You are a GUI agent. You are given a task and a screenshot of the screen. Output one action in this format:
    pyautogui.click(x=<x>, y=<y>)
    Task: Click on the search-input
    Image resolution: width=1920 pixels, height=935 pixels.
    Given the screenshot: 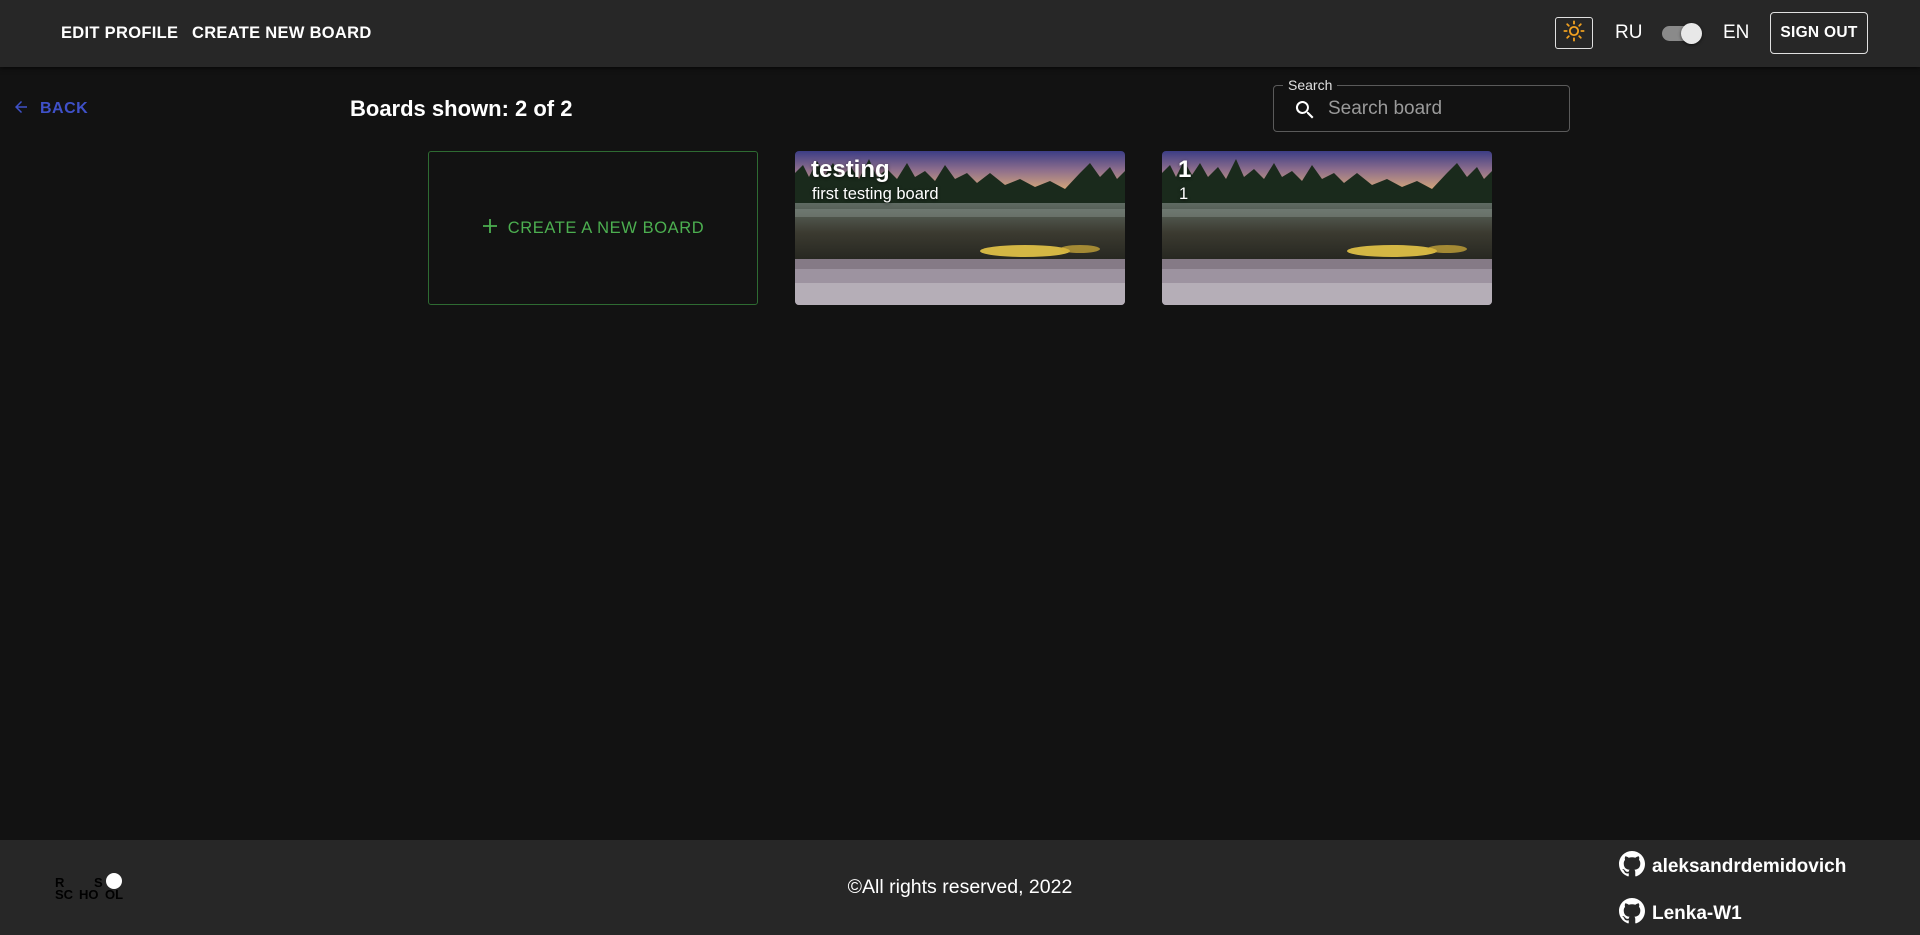 What is the action you would take?
    pyautogui.click(x=1443, y=109)
    